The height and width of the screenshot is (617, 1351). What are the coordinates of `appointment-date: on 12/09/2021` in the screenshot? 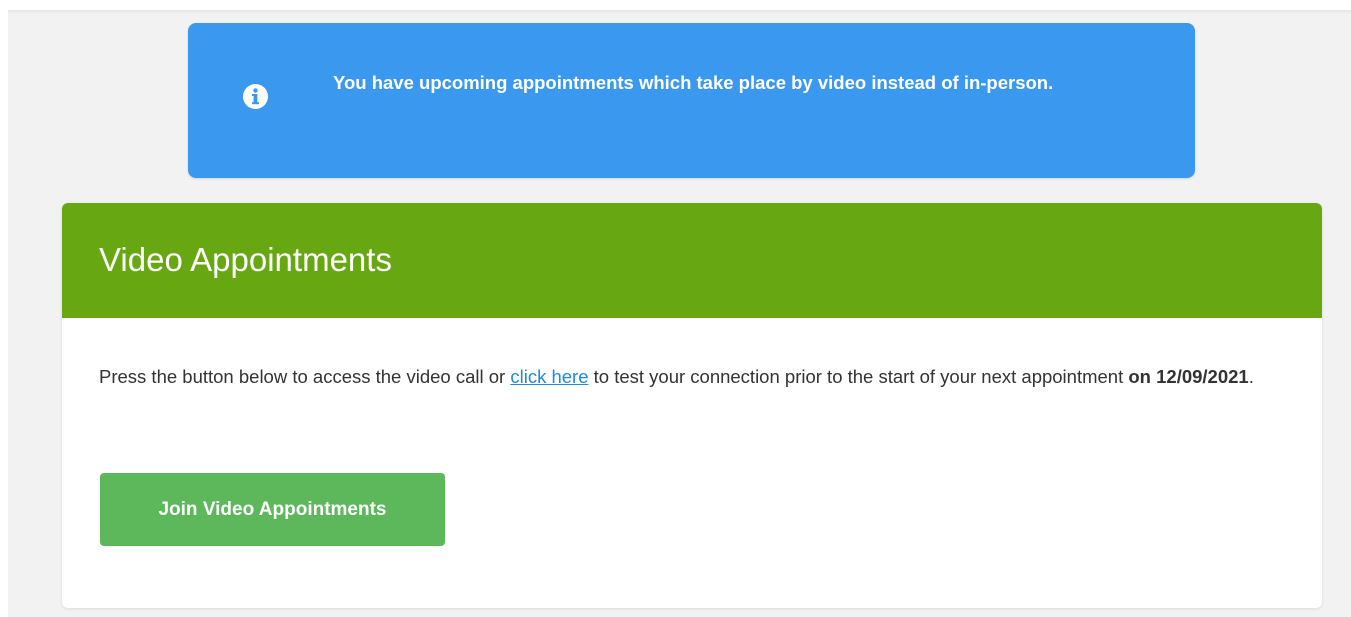 It's located at (1188, 376).